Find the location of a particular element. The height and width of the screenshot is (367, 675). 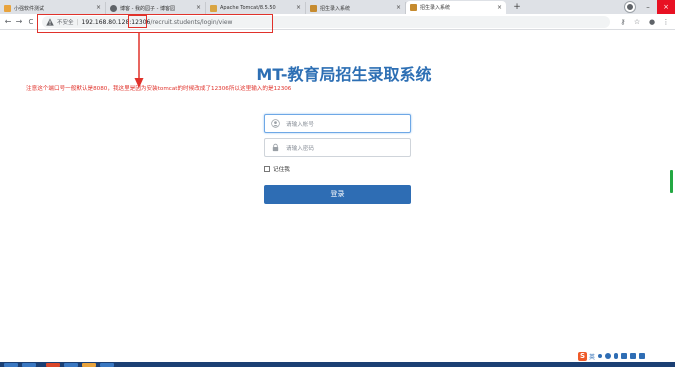

tab-2: 博客 - 我的园子 - 博客园 × is located at coordinates (156, 8).